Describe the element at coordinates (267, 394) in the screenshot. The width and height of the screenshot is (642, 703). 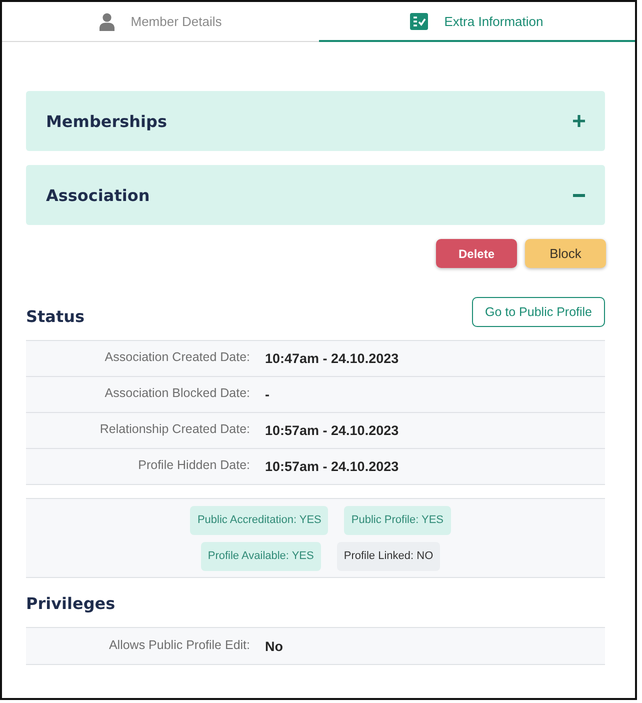
I see `field-value: -` at that location.